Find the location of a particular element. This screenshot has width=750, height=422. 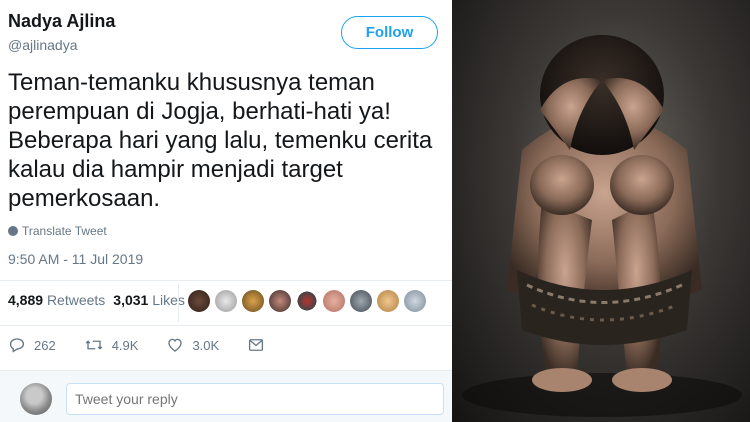

retweet-count: 4.9K is located at coordinates (125, 345).